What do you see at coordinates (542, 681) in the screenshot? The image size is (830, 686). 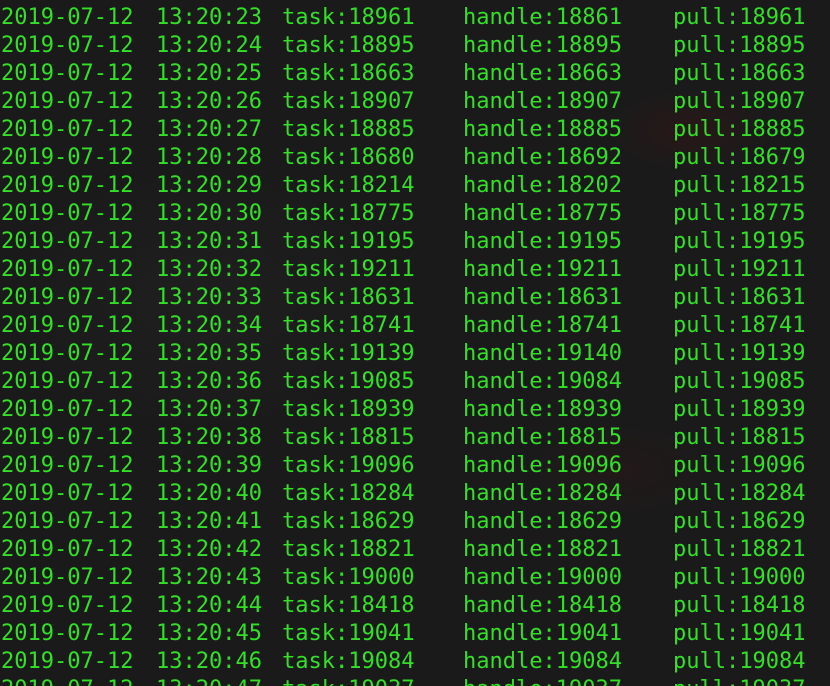 I see `log-handle: handle:19037` at bounding box center [542, 681].